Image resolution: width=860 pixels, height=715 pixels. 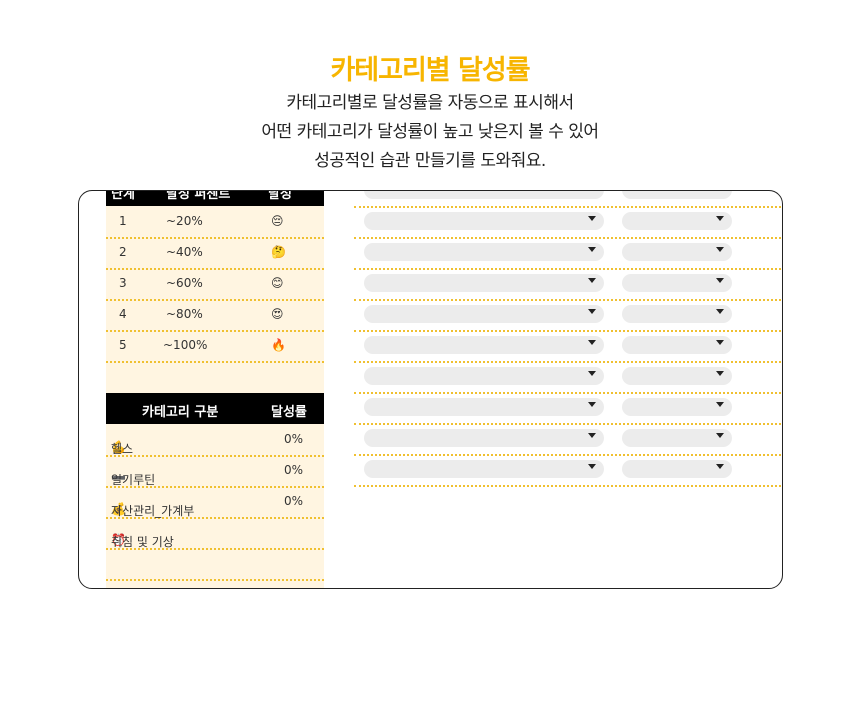 I want to click on category-table-header: 카테고리 구분 달성률, so click(x=215, y=408).